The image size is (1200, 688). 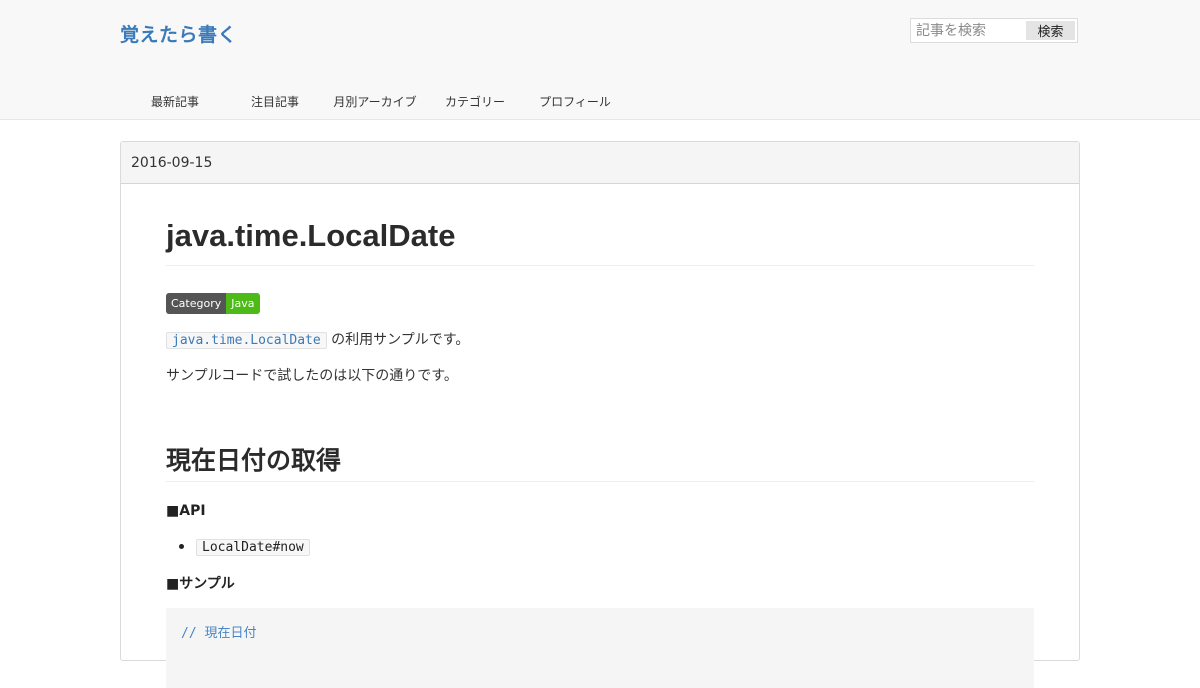 I want to click on category-badge: Category Java, so click(x=213, y=303).